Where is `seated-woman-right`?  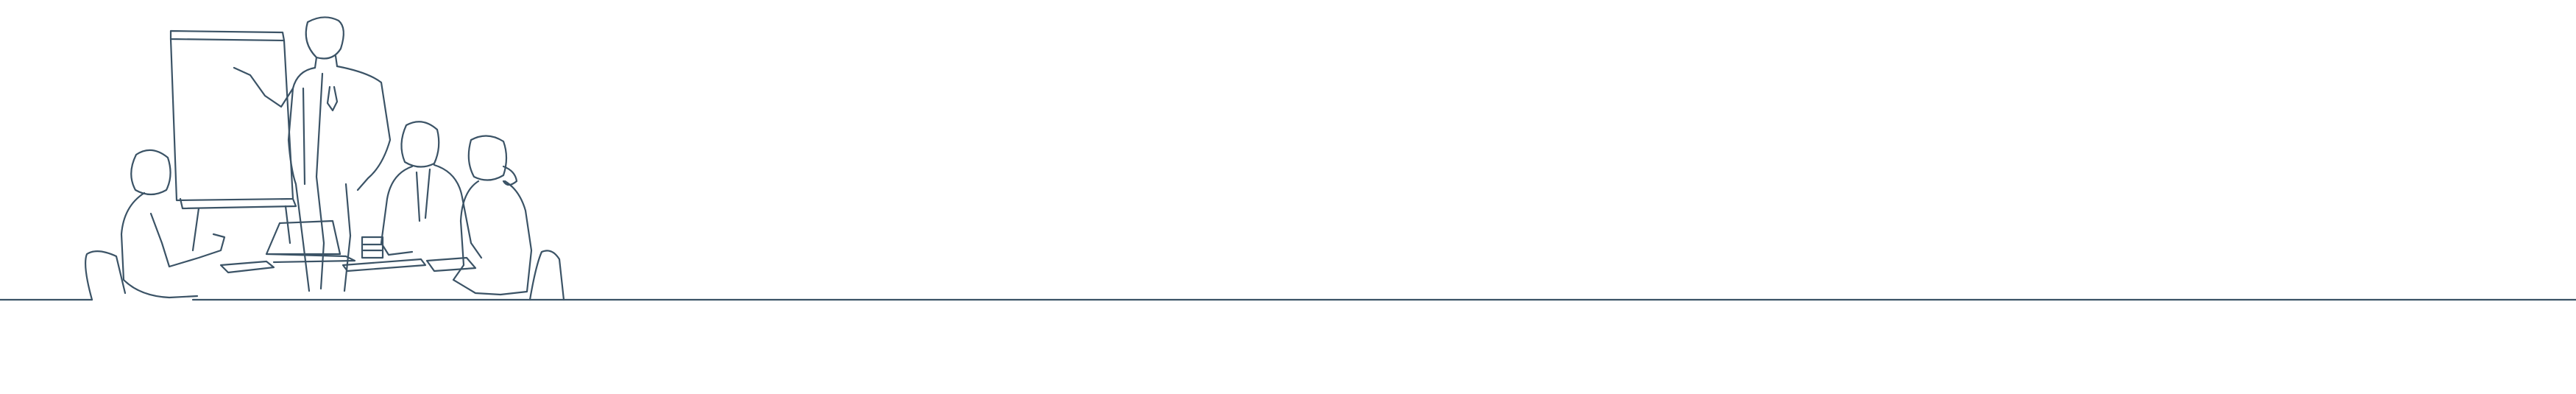 seated-woman-right is located at coordinates (508, 218).